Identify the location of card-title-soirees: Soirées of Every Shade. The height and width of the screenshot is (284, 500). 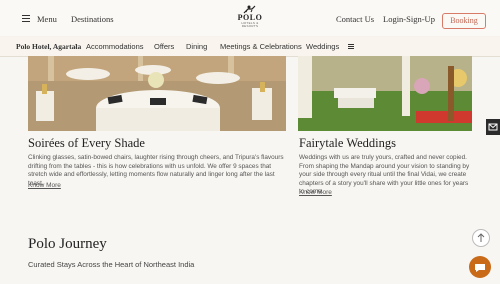
(86, 143).